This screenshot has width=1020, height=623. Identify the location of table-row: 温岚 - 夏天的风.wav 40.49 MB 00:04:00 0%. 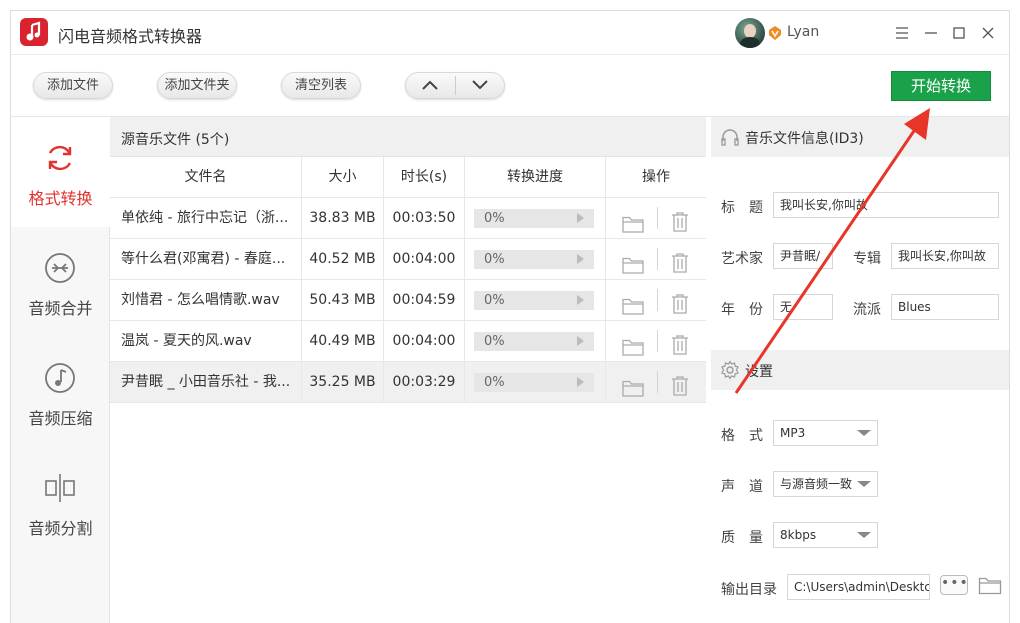
(408, 341).